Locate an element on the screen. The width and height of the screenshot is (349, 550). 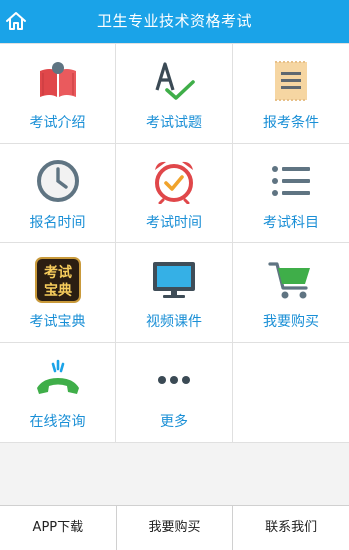
app-download-button: APP下载 is located at coordinates (58, 528).